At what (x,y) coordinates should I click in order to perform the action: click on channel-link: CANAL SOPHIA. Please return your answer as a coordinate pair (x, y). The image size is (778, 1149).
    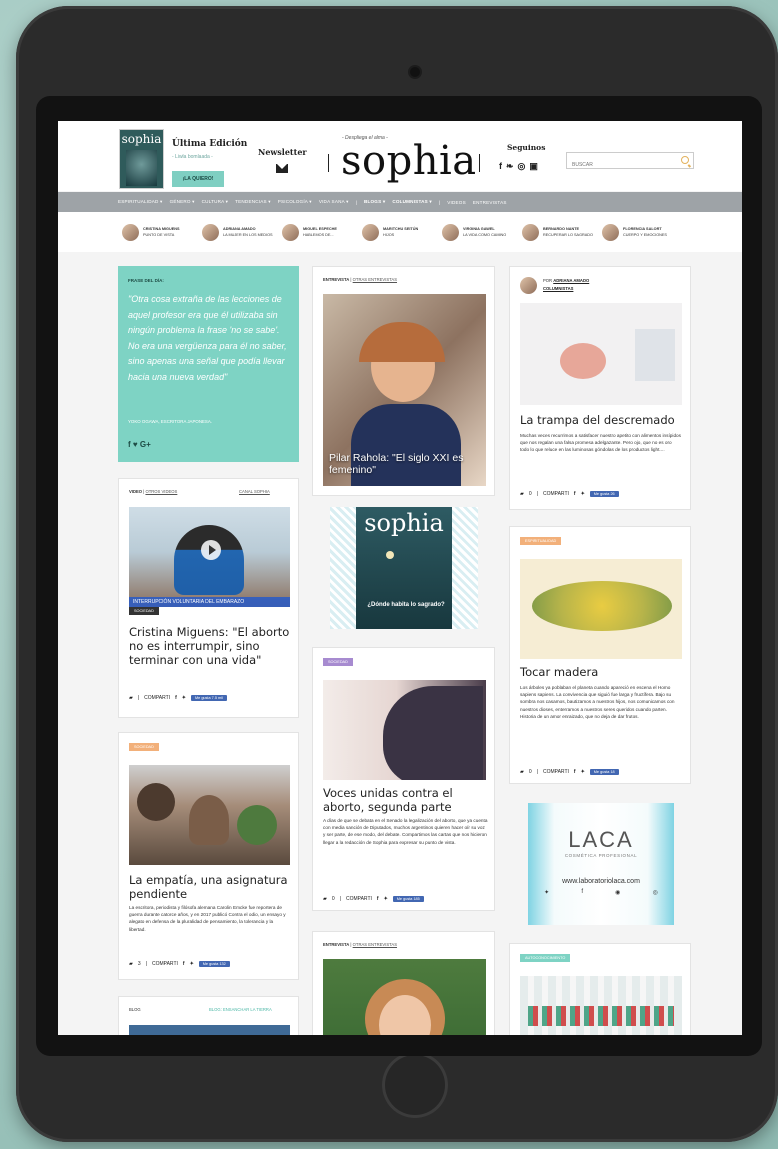
    Looking at the image, I should click on (254, 491).